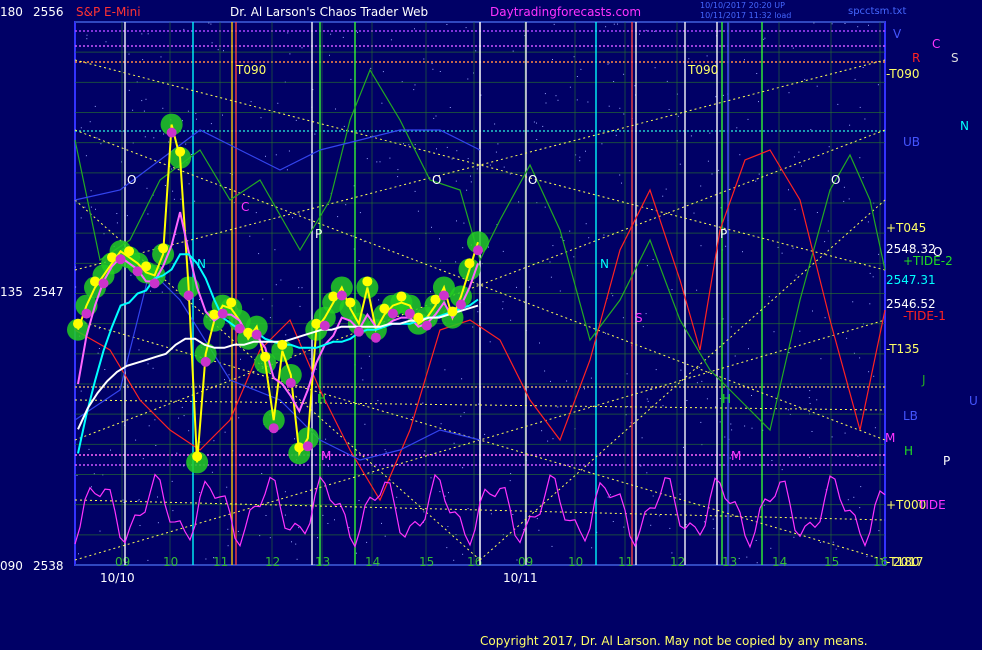  Describe the element at coordinates (835, 180) in the screenshot. I see `in-chart-label: O` at that location.